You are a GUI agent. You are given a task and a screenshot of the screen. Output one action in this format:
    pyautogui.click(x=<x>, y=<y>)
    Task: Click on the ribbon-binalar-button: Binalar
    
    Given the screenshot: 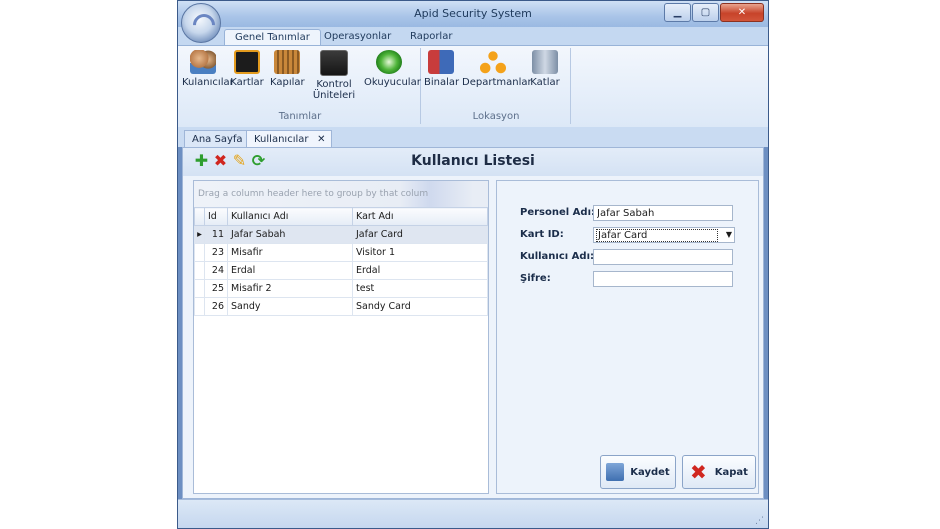 What is the action you would take?
    pyautogui.click(x=442, y=69)
    